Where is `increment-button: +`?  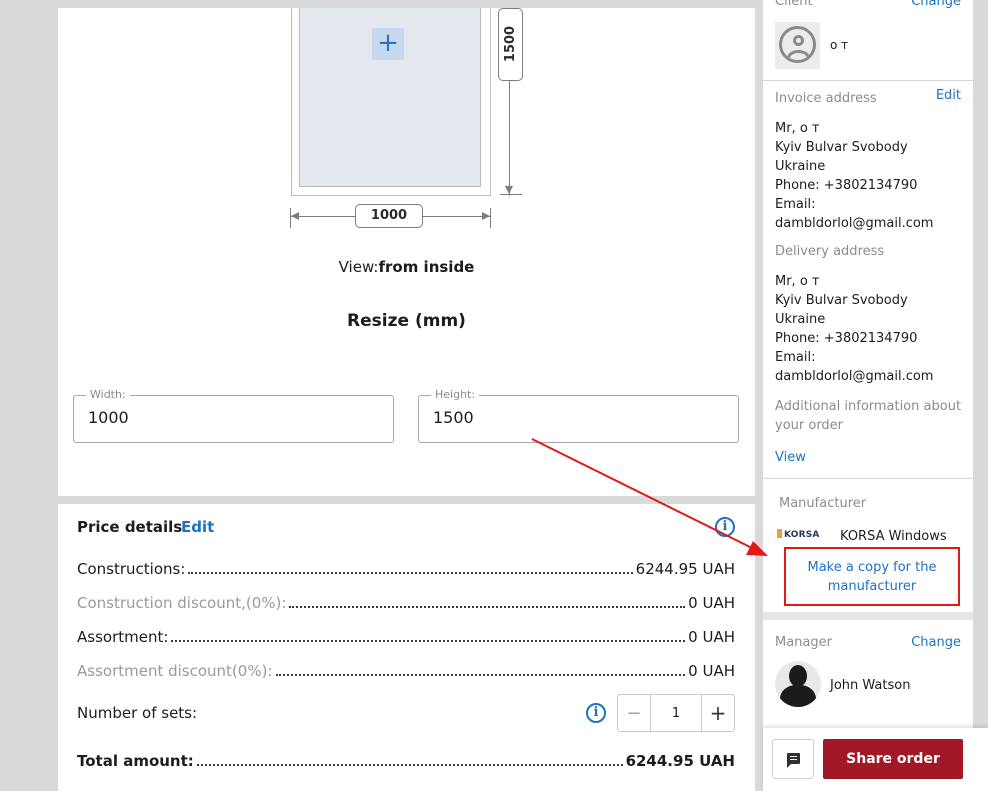
increment-button: + is located at coordinates (717, 713).